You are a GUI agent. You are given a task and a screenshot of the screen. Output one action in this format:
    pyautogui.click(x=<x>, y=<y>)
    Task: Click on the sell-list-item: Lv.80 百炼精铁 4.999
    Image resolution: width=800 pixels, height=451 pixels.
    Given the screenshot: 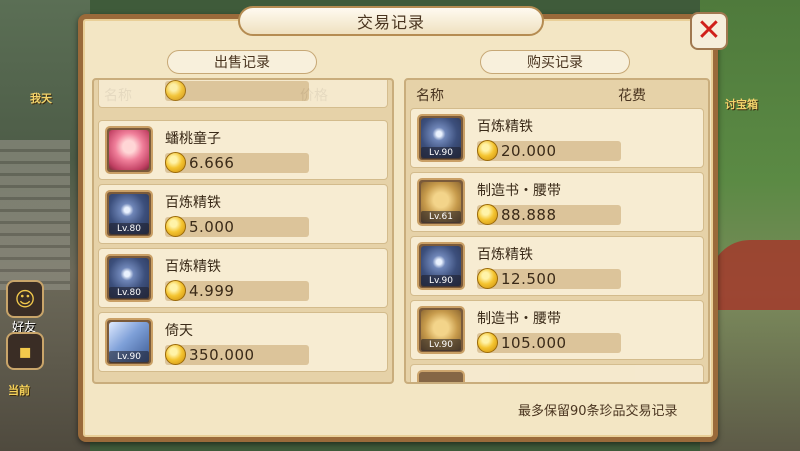 What is the action you would take?
    pyautogui.click(x=243, y=278)
    